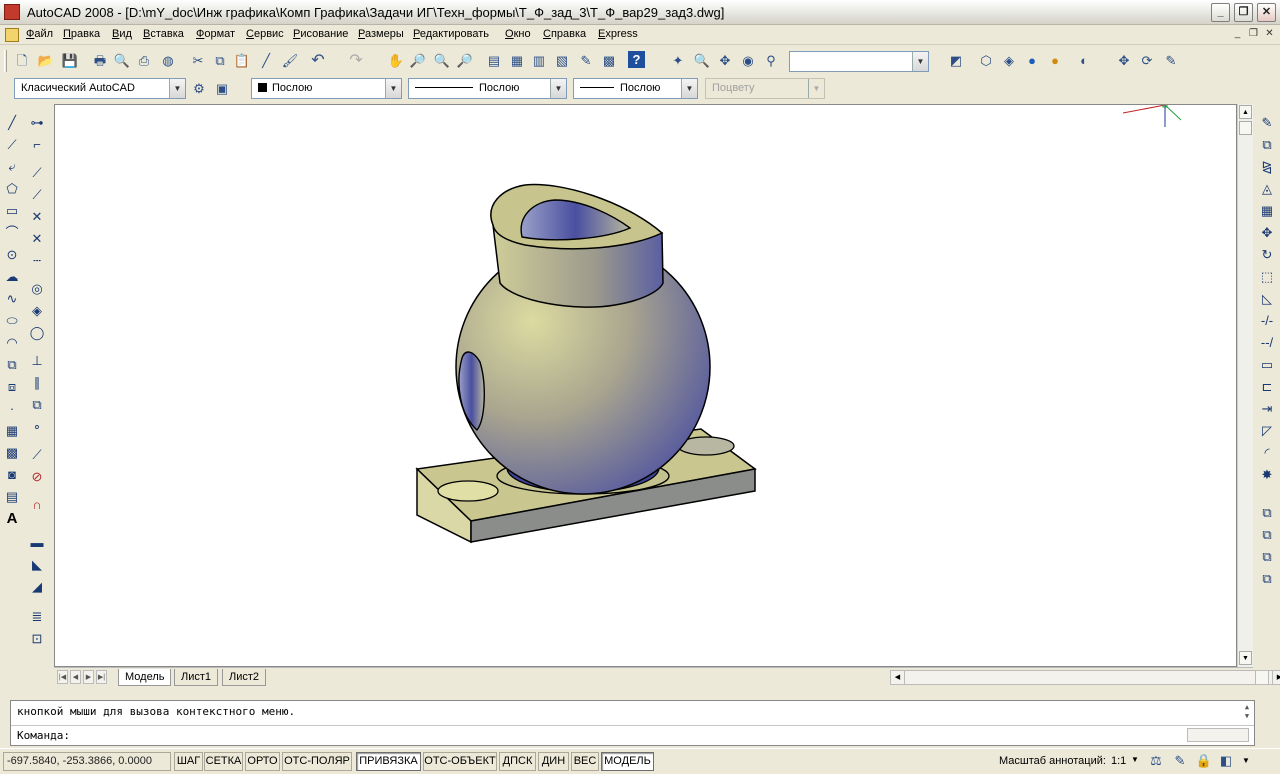 The height and width of the screenshot is (774, 1280). What do you see at coordinates (37, 173) in the screenshot?
I see `copy-object-icon: ⟋` at bounding box center [37, 173].